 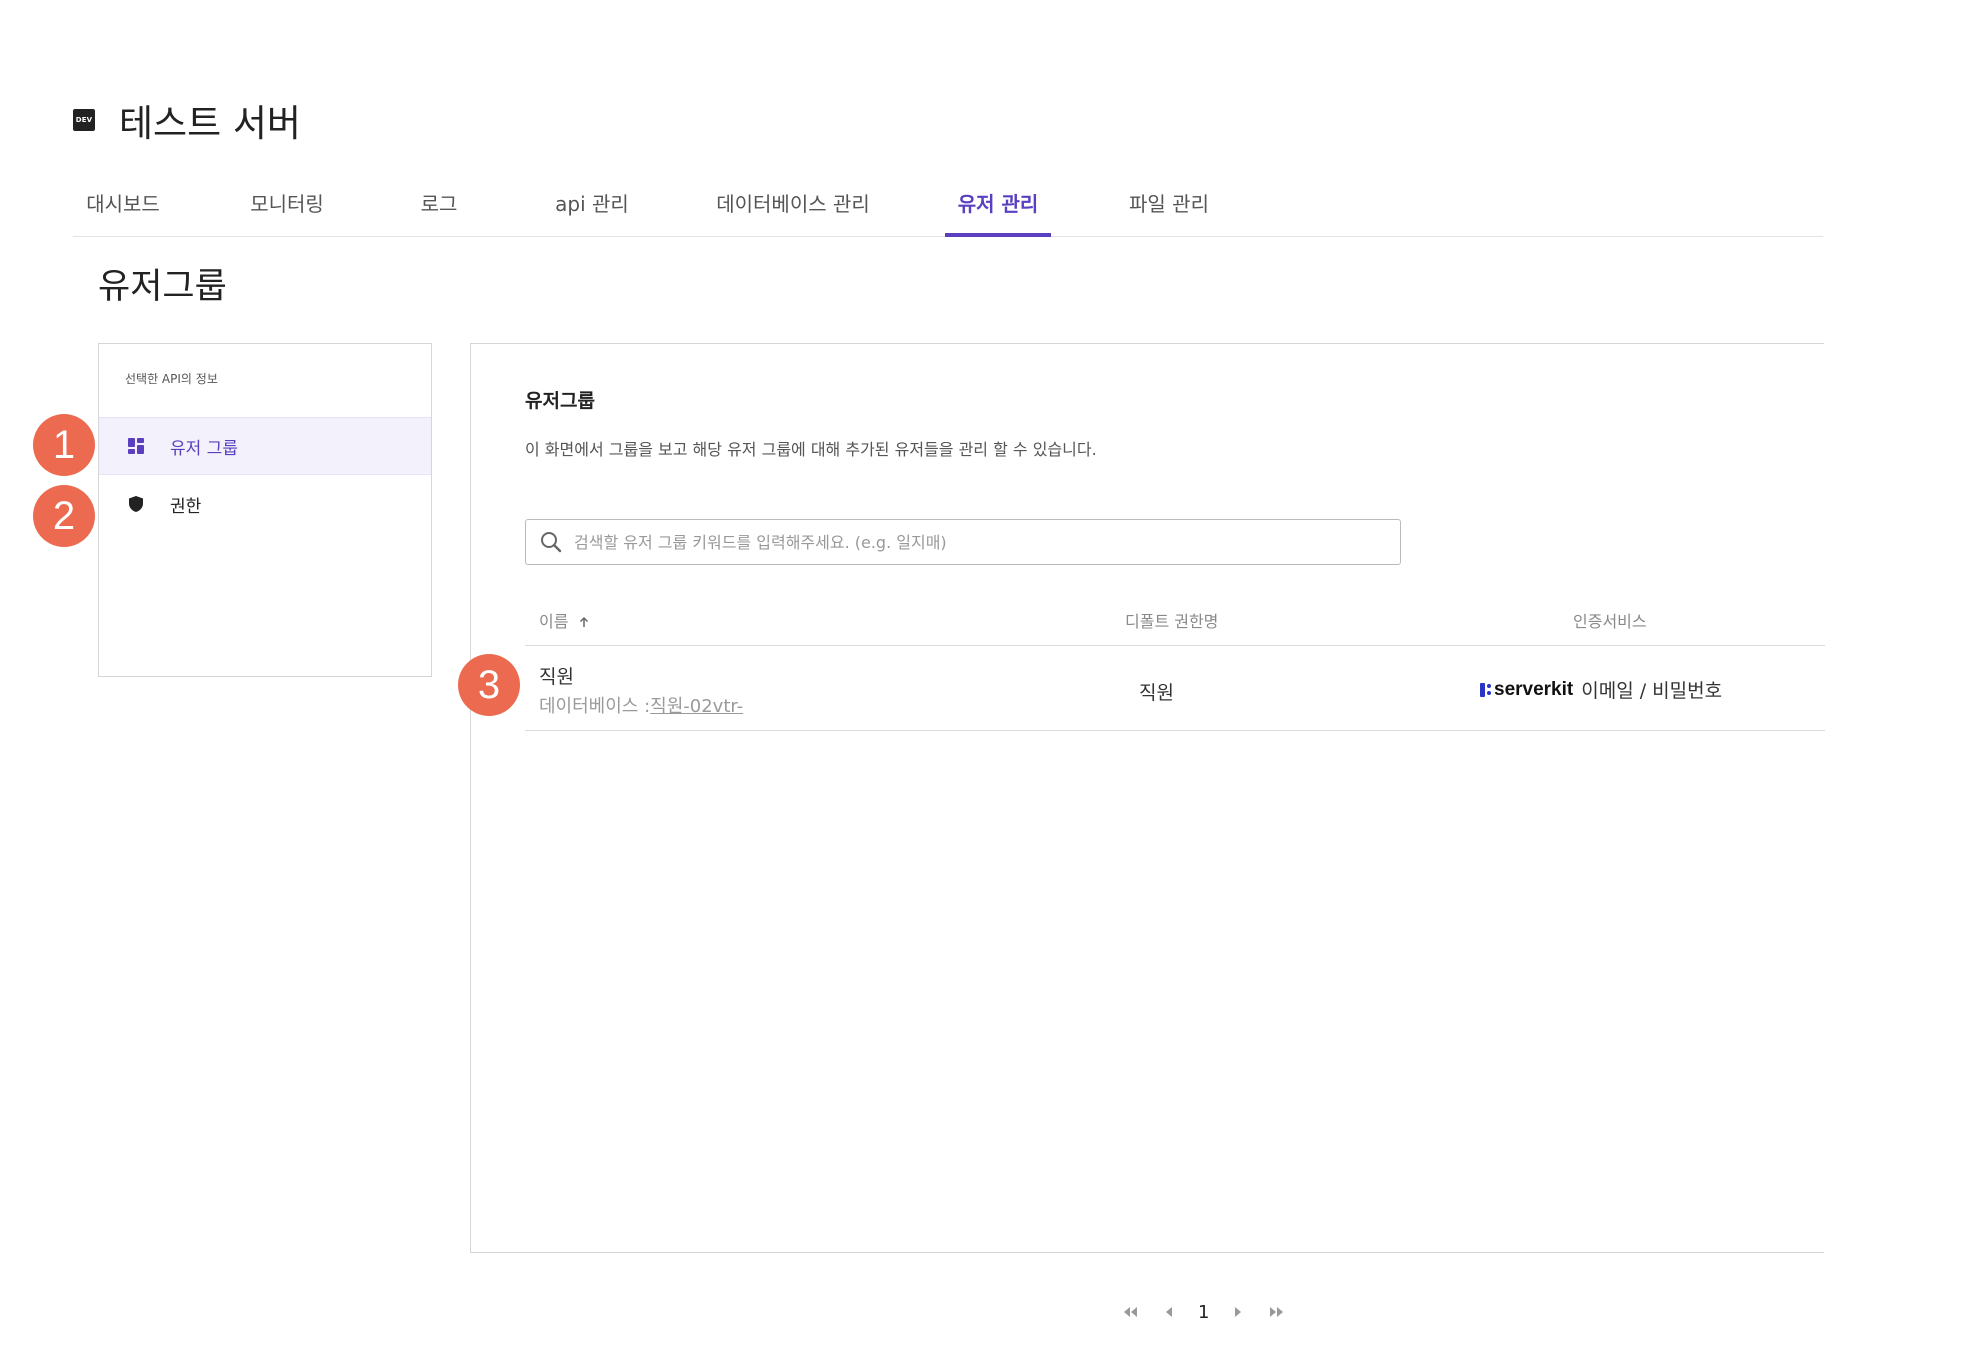 I want to click on app-header: DEV 테스트 서버, so click(x=187, y=120).